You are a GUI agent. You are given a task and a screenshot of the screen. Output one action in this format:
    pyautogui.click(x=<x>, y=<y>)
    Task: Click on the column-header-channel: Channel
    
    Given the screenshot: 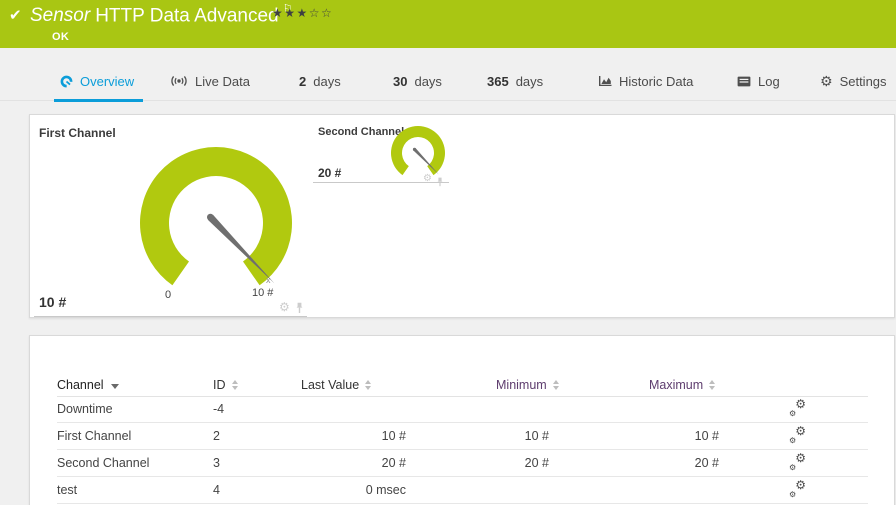 What is the action you would take?
    pyautogui.click(x=88, y=385)
    